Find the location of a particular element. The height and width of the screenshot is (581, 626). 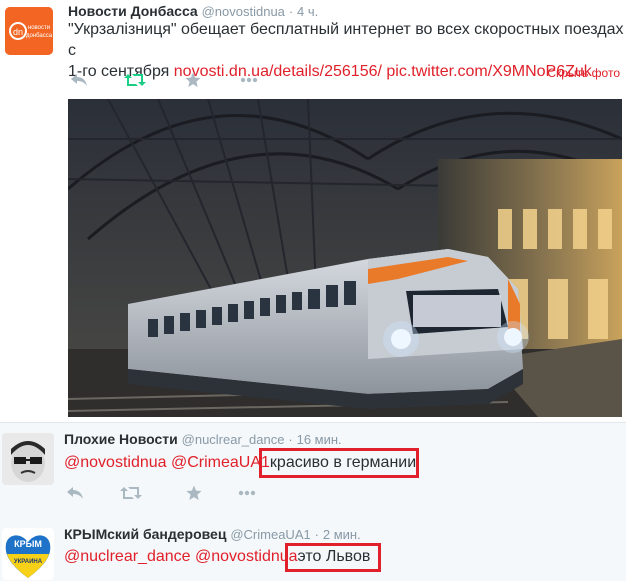

tweet-header: Новости Донбасса @novostidnua · 4 ч. is located at coordinates (193, 11).